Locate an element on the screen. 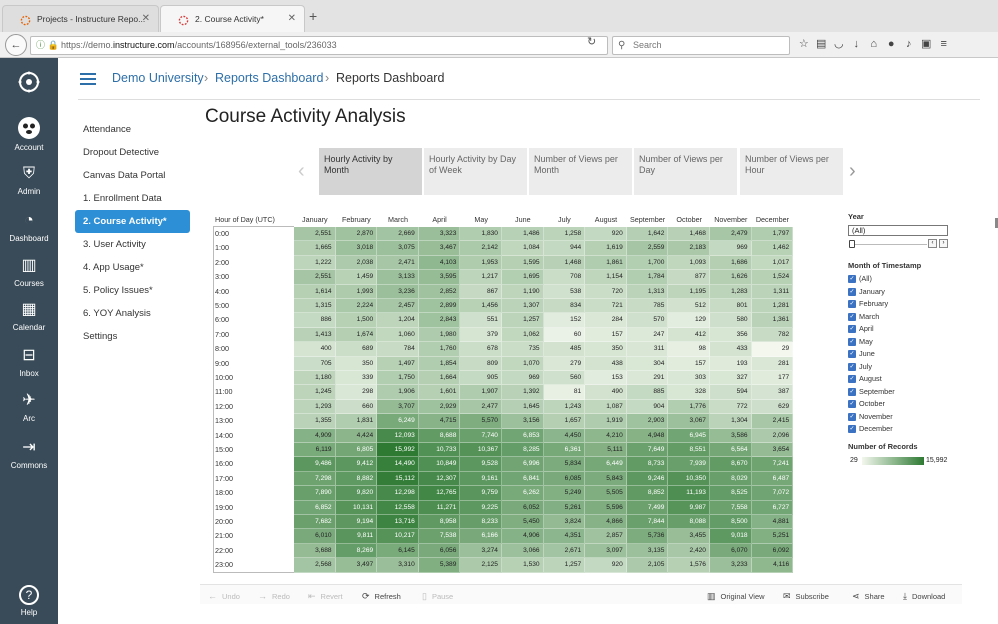 Image resolution: width=998 pixels, height=624 pixels. heatmap-cell: 1,919 is located at coordinates (606, 421).